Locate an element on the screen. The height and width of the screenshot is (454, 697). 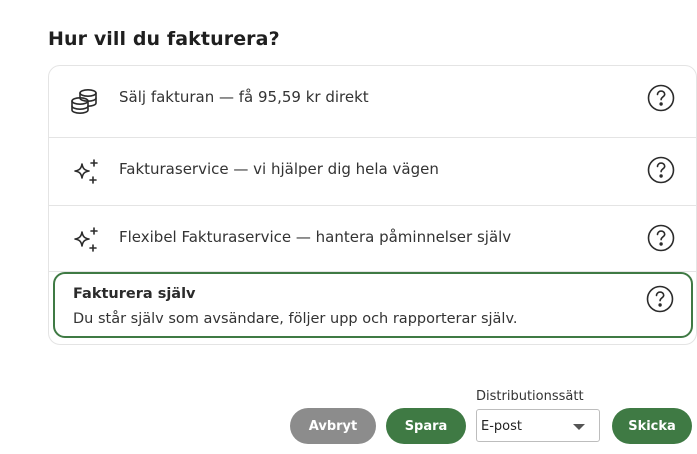
distribution-label: Distributionssätt is located at coordinates (530, 396).